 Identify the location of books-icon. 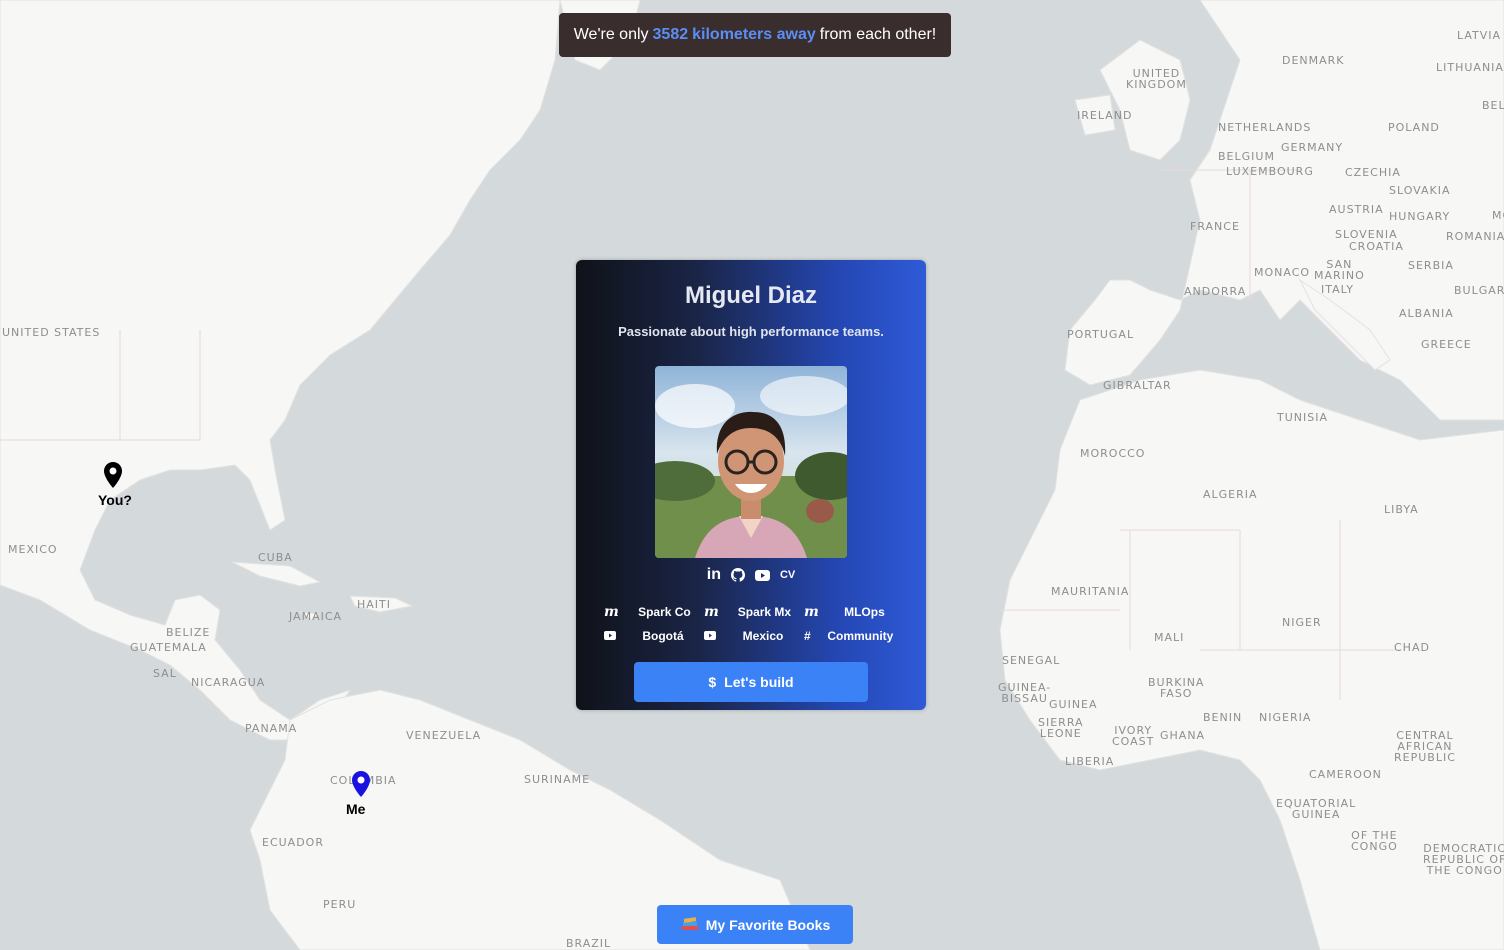
(690, 924).